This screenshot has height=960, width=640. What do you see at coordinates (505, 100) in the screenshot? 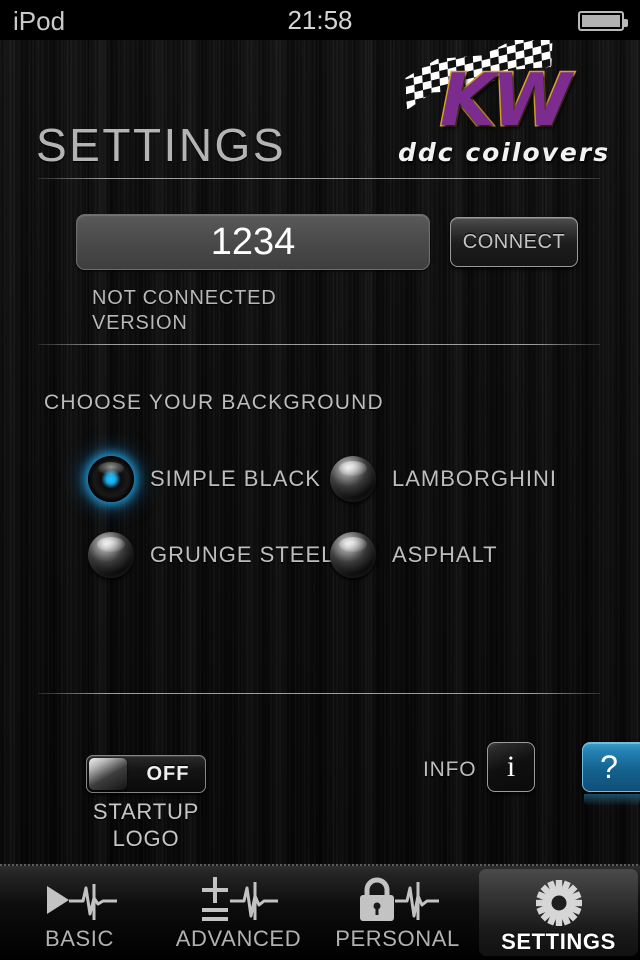
I see `logo-brand-text: KW` at bounding box center [505, 100].